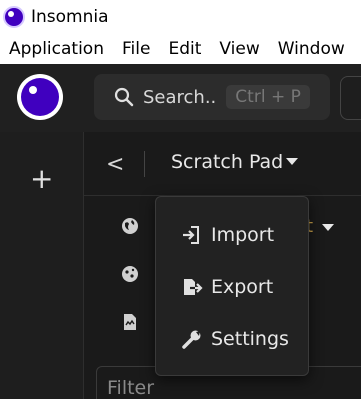 The height and width of the screenshot is (399, 361). Describe the element at coordinates (239, 49) in the screenshot. I see `menu-view: View` at that location.